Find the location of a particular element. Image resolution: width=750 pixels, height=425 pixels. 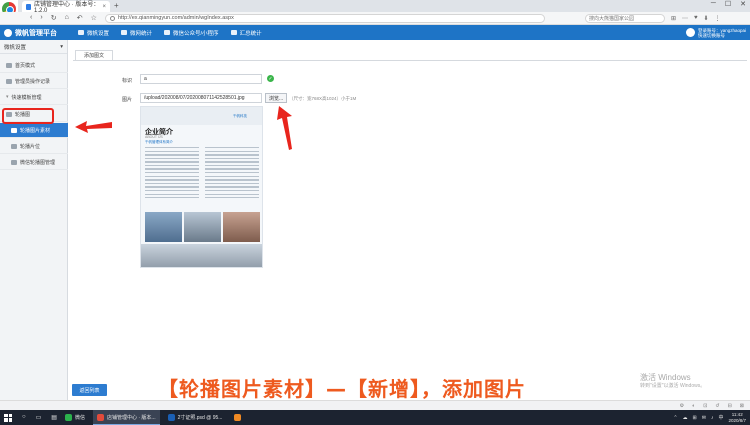

top-nav-item-wechat: 微信公众号/小程序 is located at coordinates (191, 32).